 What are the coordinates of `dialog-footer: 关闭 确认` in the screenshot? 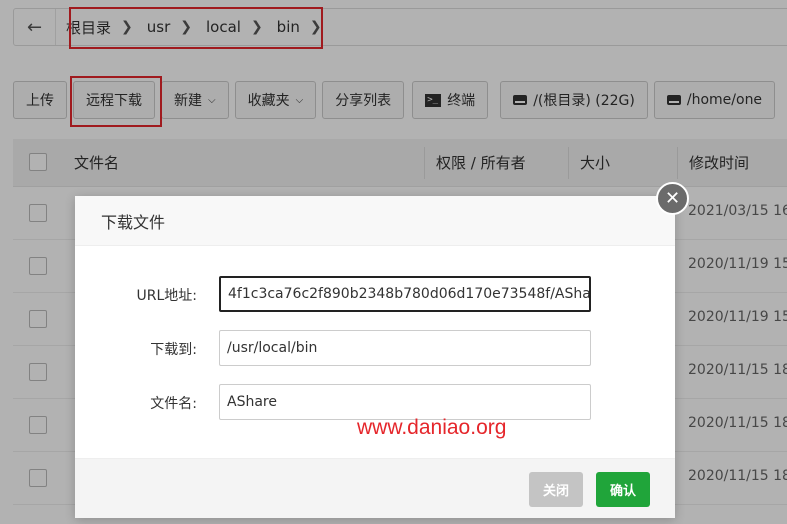 It's located at (375, 488).